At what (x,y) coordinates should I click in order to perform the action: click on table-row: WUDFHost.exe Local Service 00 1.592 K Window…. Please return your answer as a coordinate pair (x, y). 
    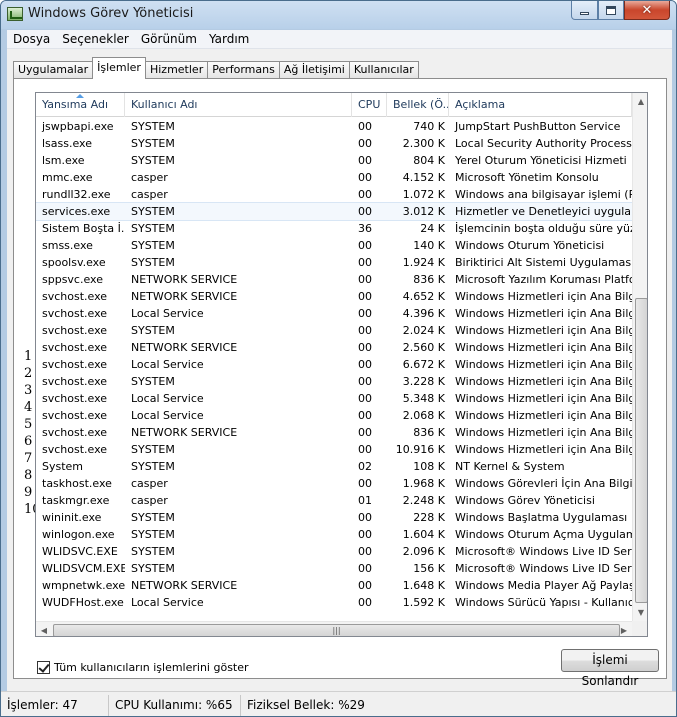
    Looking at the image, I should click on (334, 602).